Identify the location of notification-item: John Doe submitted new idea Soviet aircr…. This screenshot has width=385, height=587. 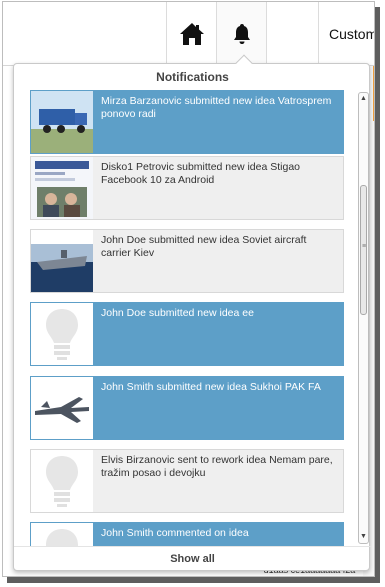
(187, 261).